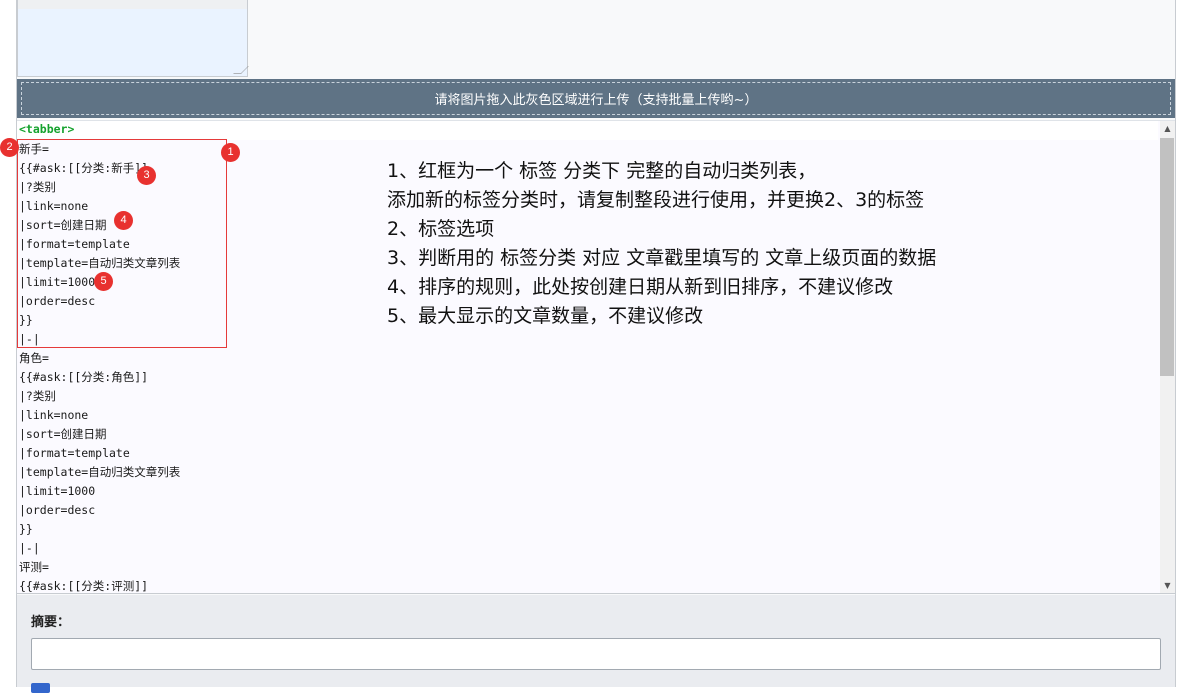 Image resolution: width=1200 pixels, height=693 pixels. Describe the element at coordinates (37, 396) in the screenshot. I see `code-line: |?类别` at that location.